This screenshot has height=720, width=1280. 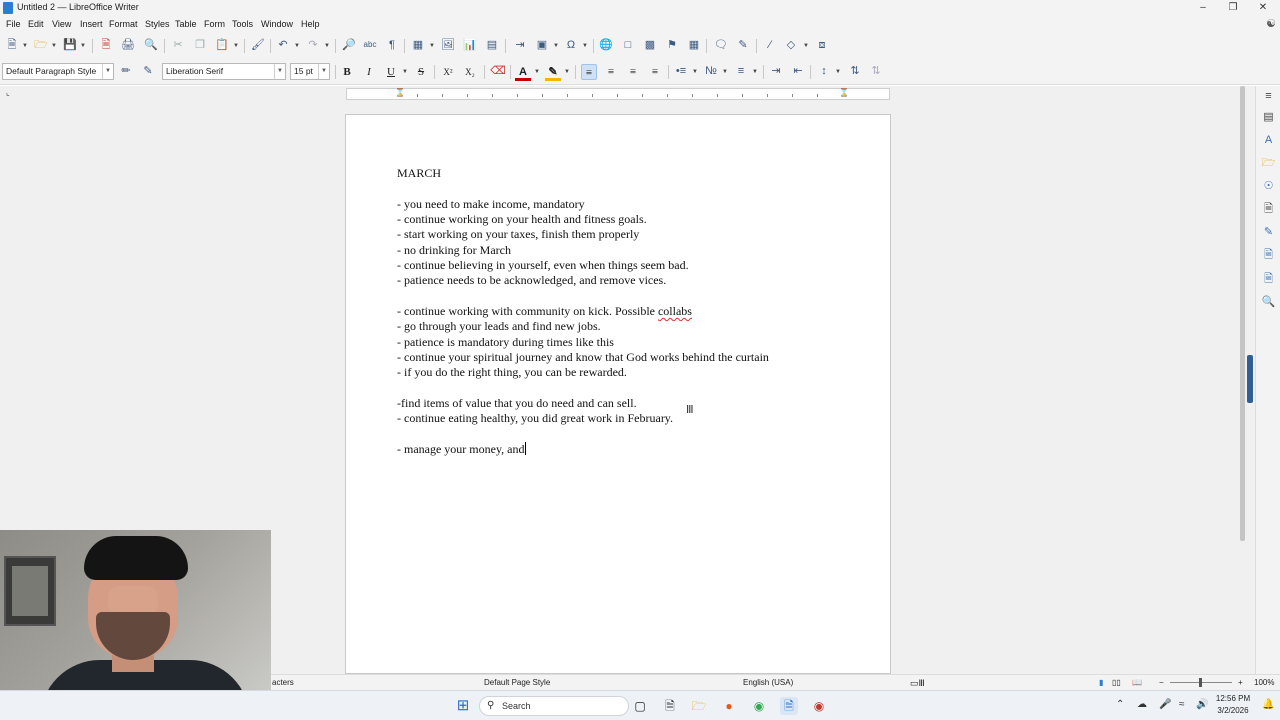 I want to click on update-style-icon: ✏, so click(x=126, y=71).